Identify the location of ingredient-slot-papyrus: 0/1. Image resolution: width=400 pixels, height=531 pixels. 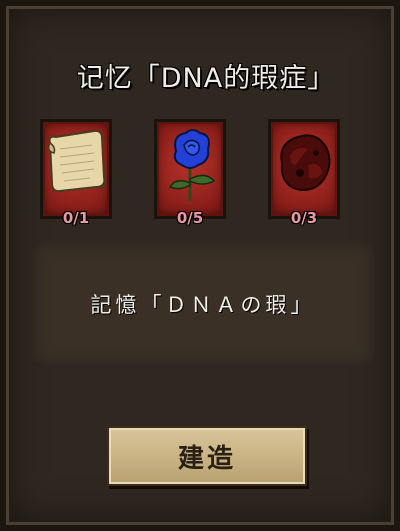
(76, 173).